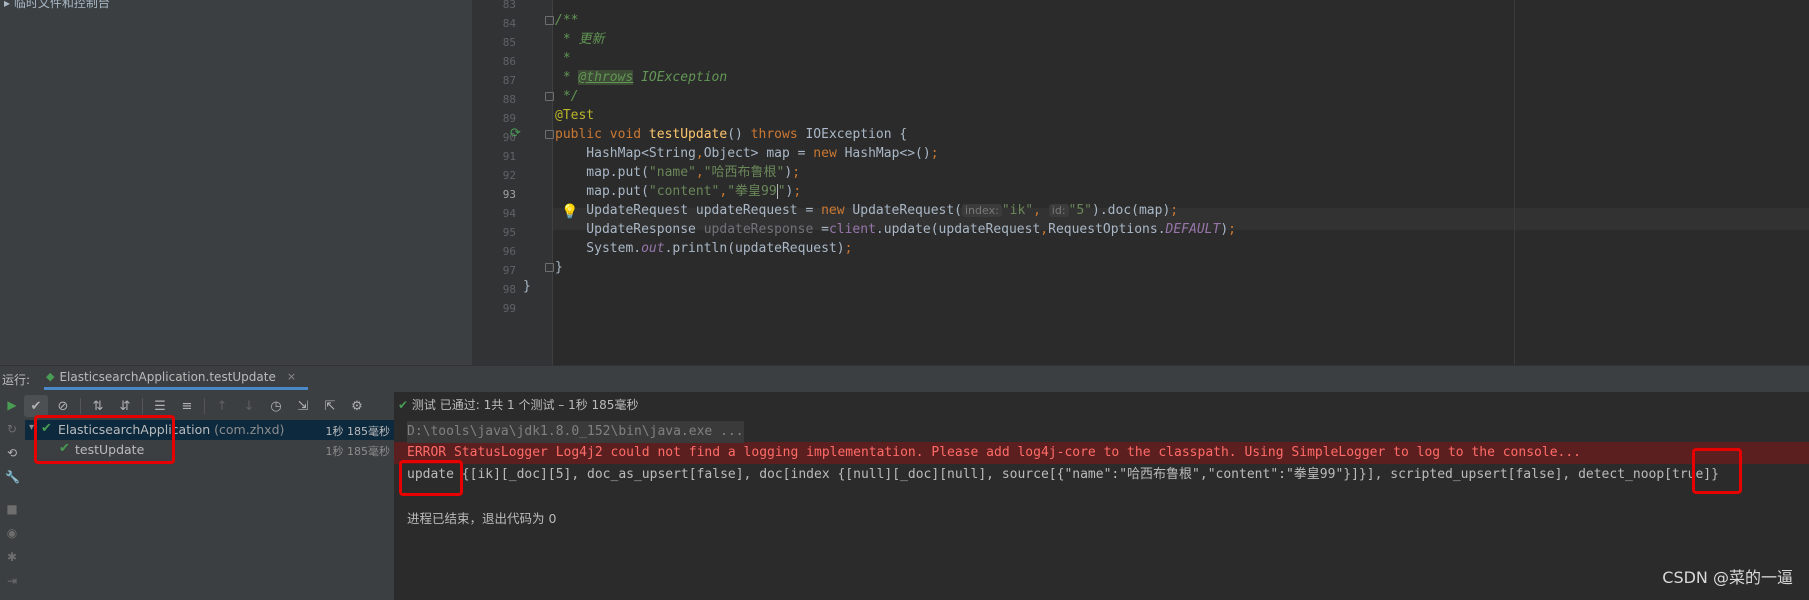  I want to click on line-number: 85, so click(509, 42).